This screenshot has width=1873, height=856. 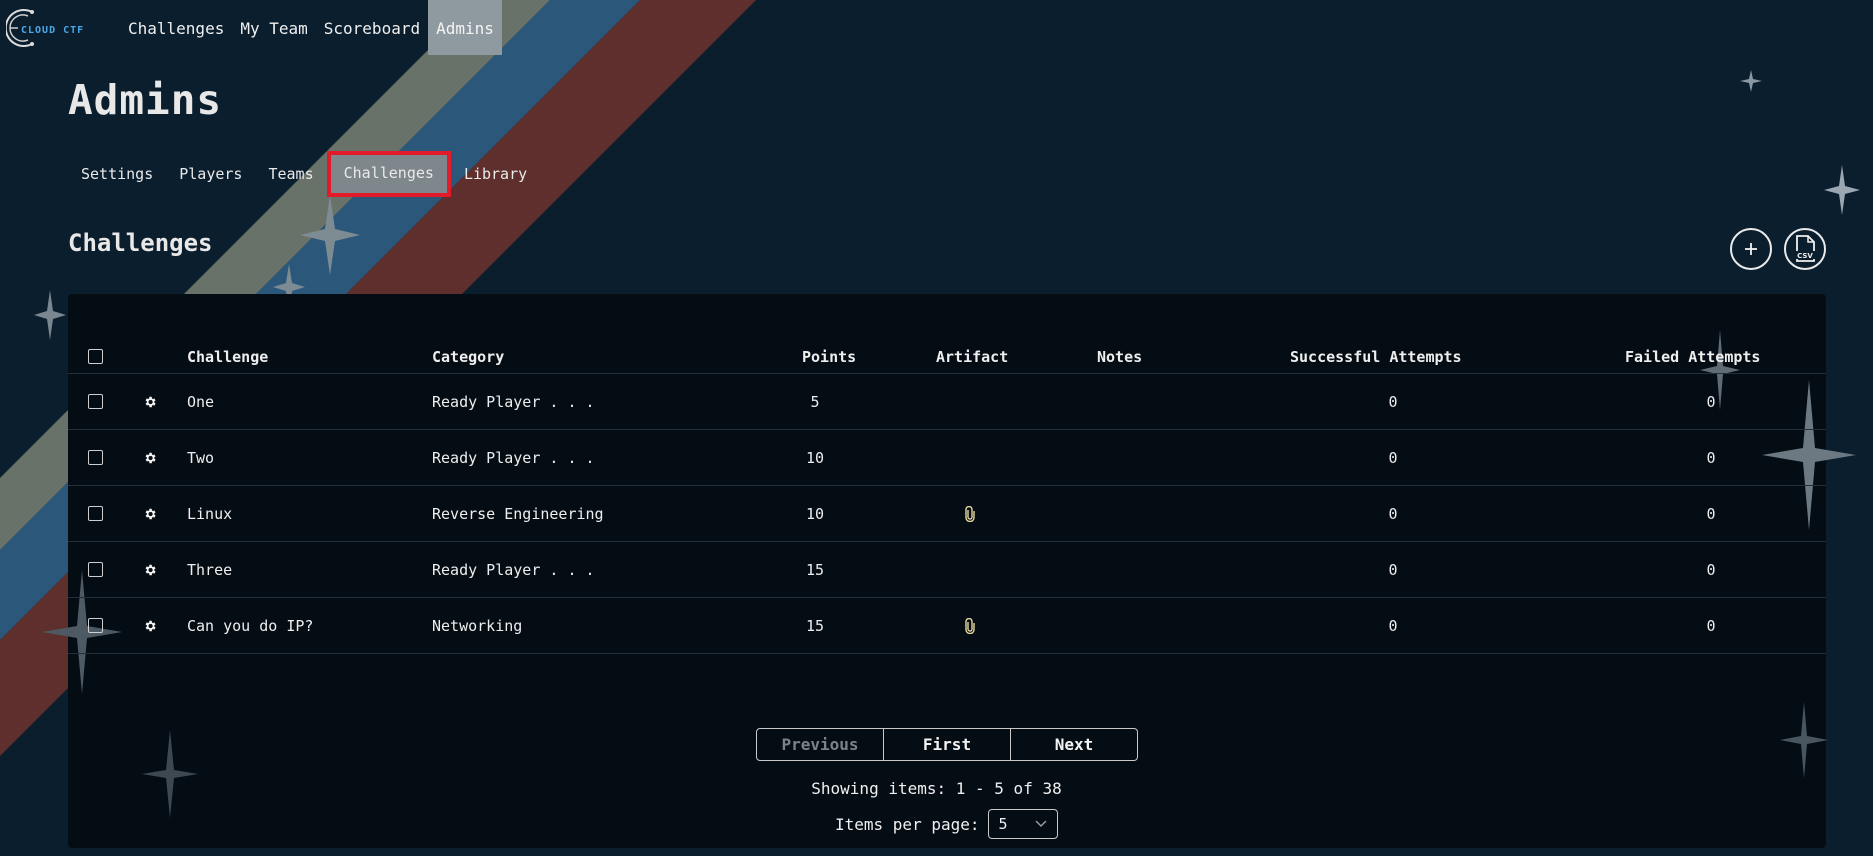 I want to click on select-all-cell, so click(x=95, y=356).